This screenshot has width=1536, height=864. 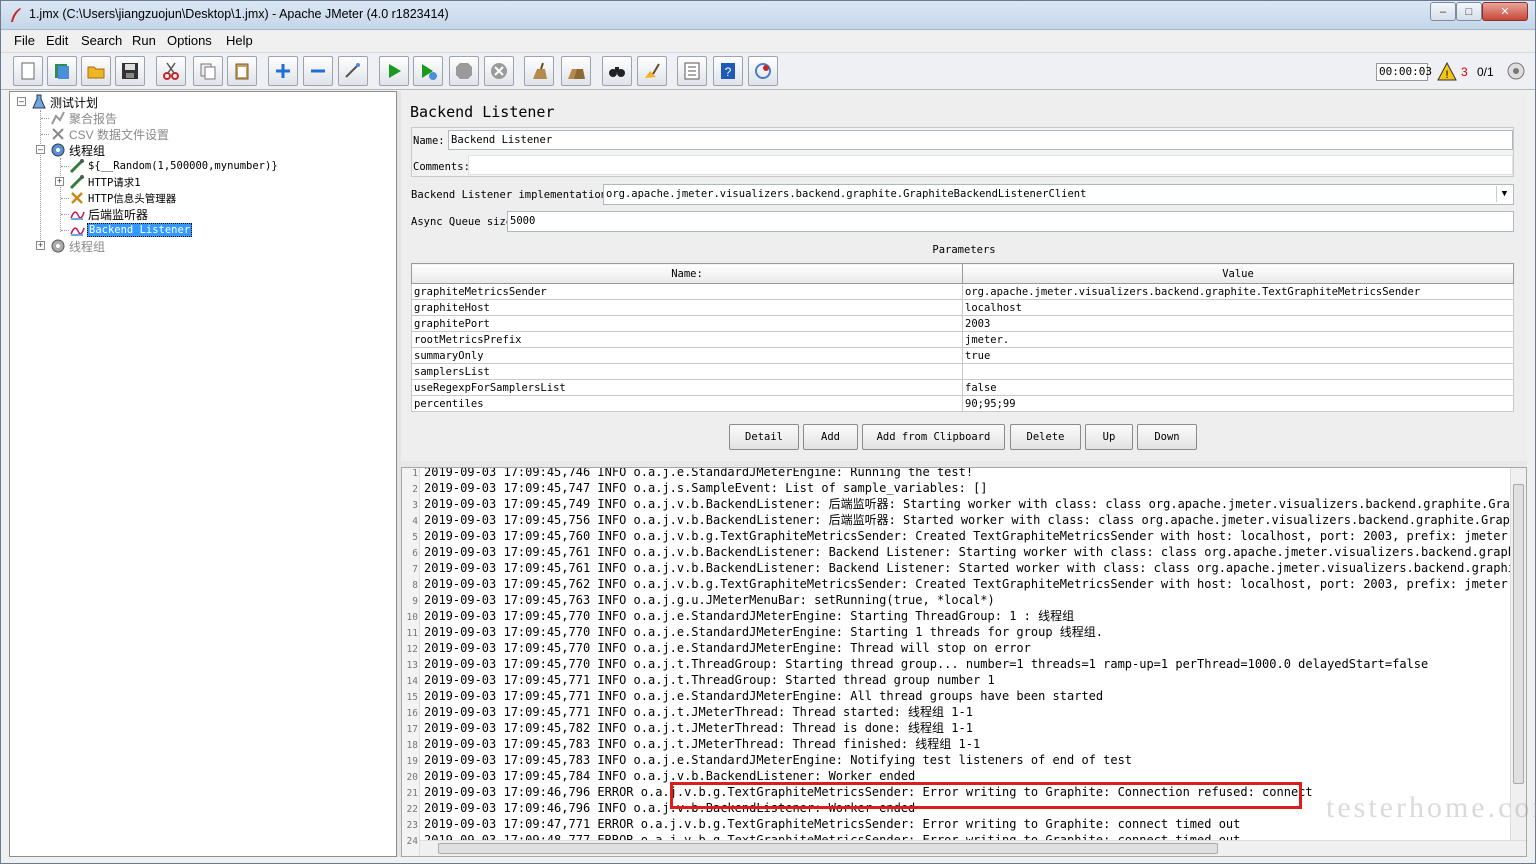 I want to click on tree-node-backend-listener-cn: 后端监听器, so click(x=109, y=214).